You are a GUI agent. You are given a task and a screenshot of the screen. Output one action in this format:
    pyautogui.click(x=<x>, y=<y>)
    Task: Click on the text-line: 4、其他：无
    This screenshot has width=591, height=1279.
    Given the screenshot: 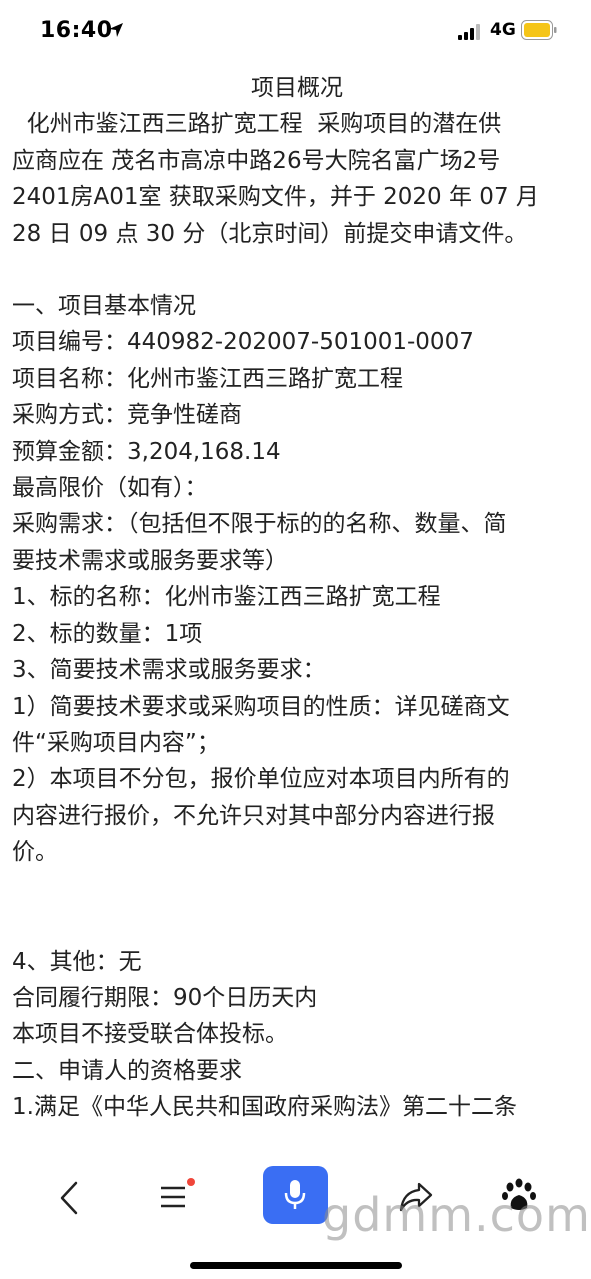 What is the action you would take?
    pyautogui.click(x=77, y=961)
    